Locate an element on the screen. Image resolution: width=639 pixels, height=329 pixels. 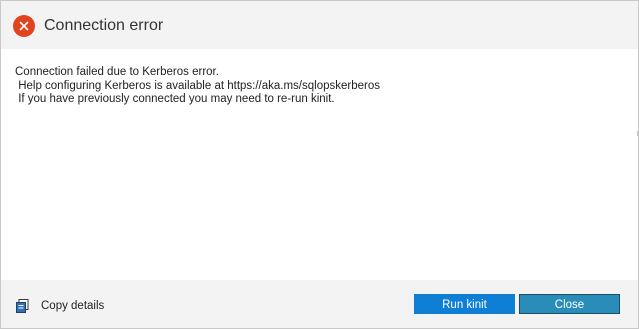
error-icon is located at coordinates (24, 26).